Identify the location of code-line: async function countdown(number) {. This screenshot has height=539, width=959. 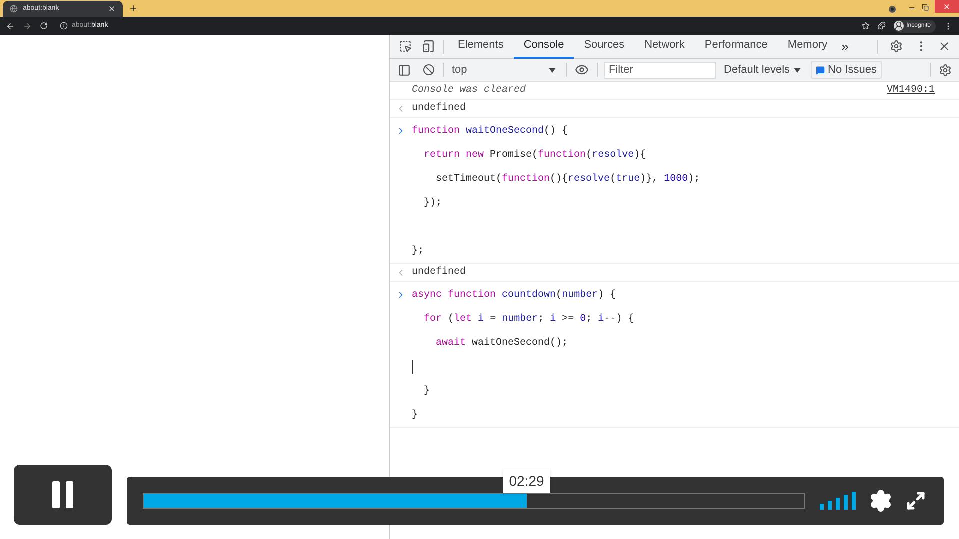
(514, 295).